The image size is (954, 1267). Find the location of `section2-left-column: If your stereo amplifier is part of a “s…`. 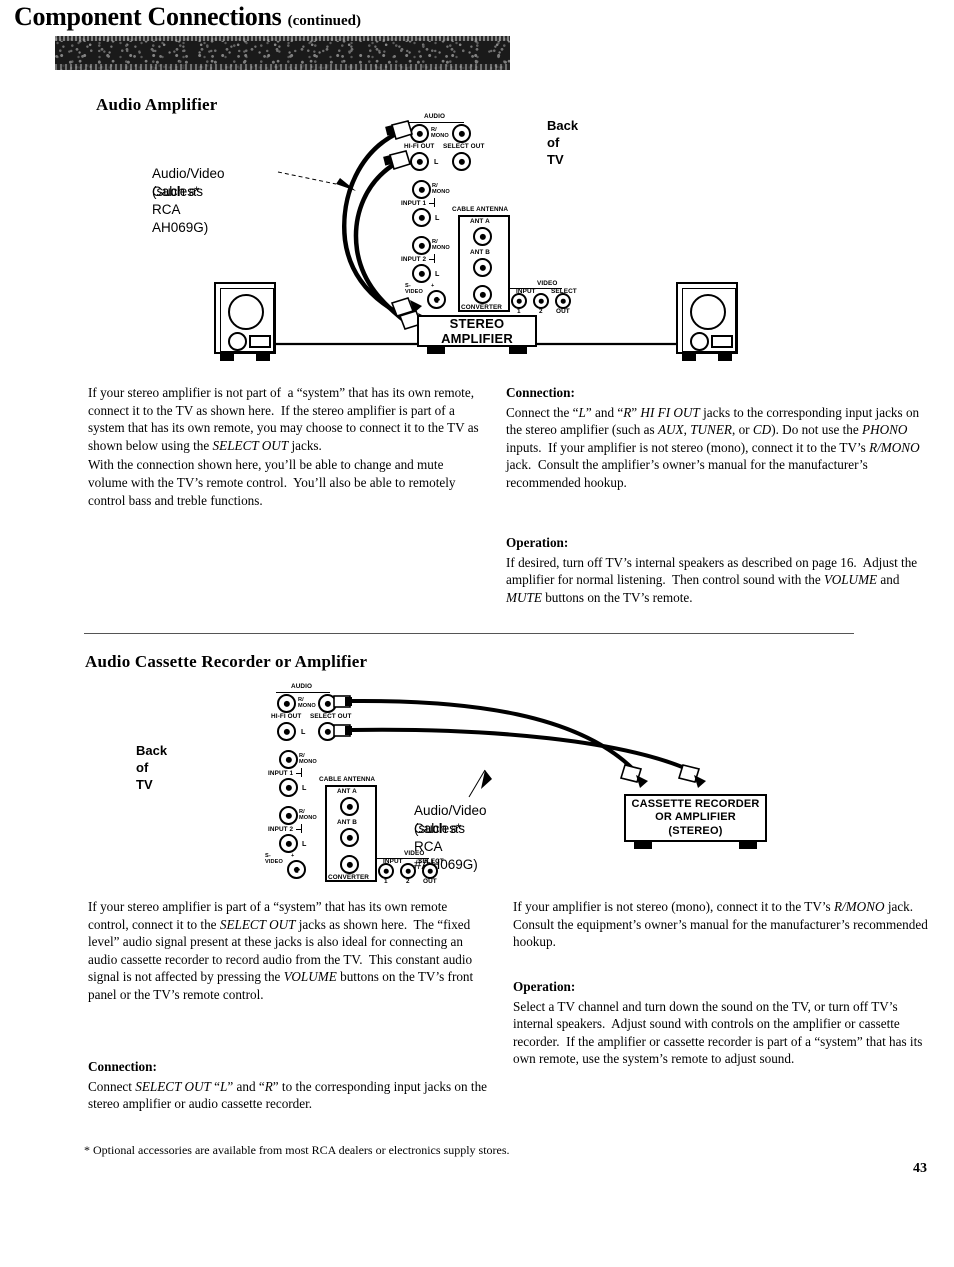

section2-left-column: If your stereo amplifier is part of a “s… is located at coordinates (285, 951).